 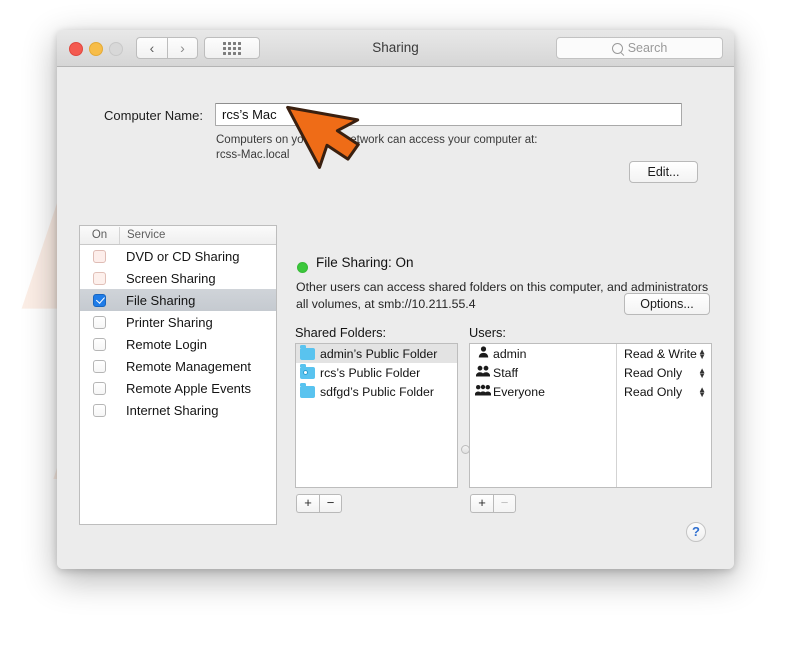 I want to click on service-row-remote-login: Remote Login, so click(x=178, y=344).